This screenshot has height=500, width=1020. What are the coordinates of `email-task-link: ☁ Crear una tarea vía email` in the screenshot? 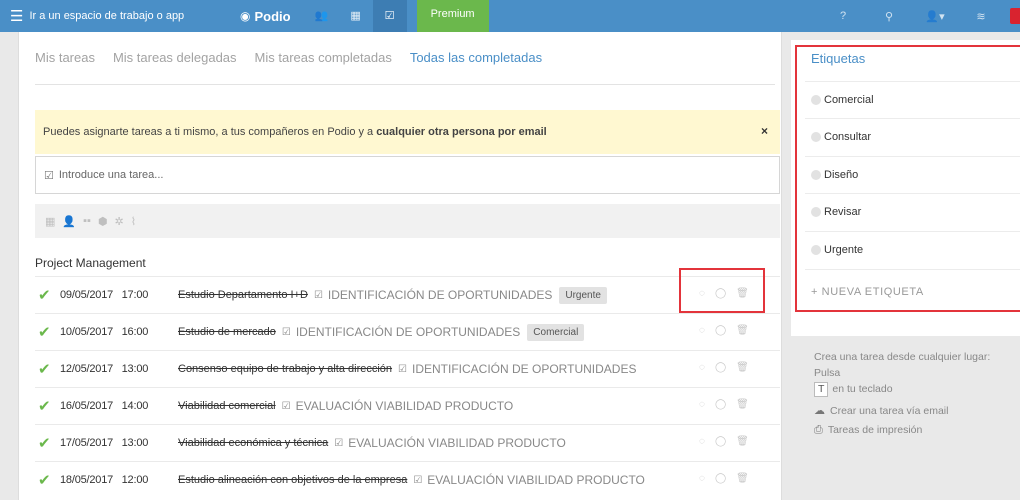 It's located at (914, 411).